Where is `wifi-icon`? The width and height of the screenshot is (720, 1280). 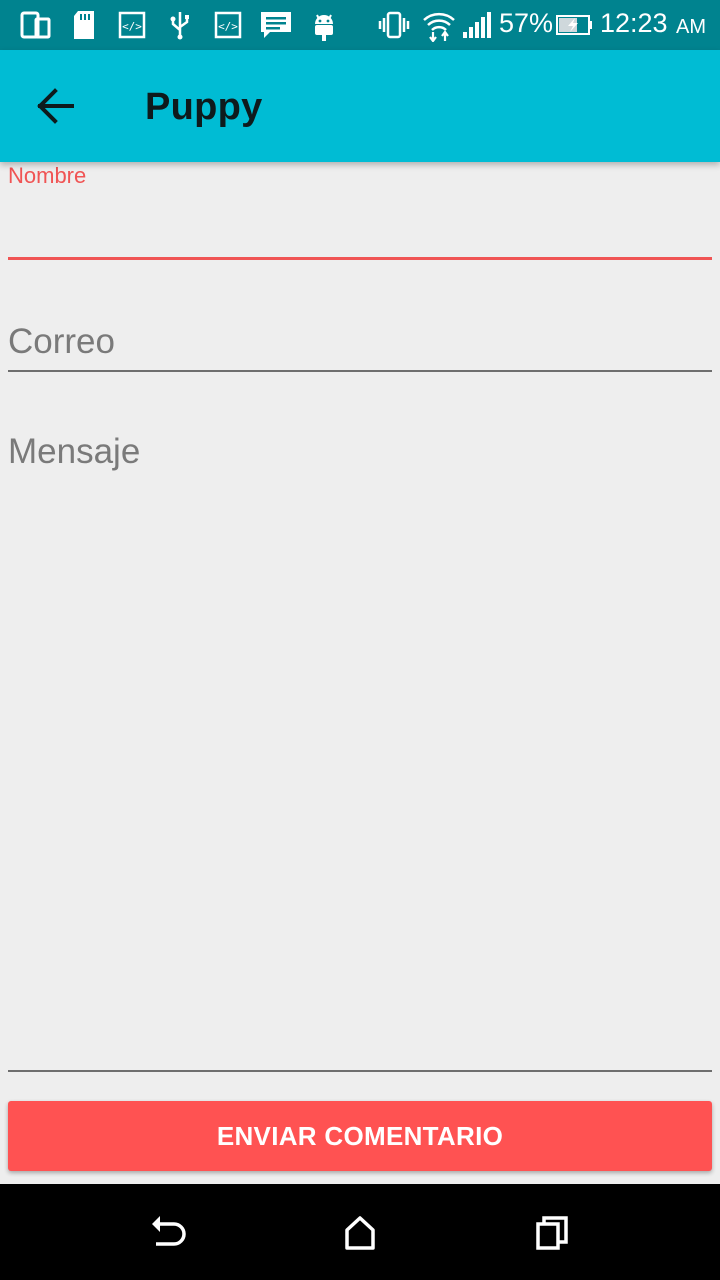
wifi-icon is located at coordinates (439, 27).